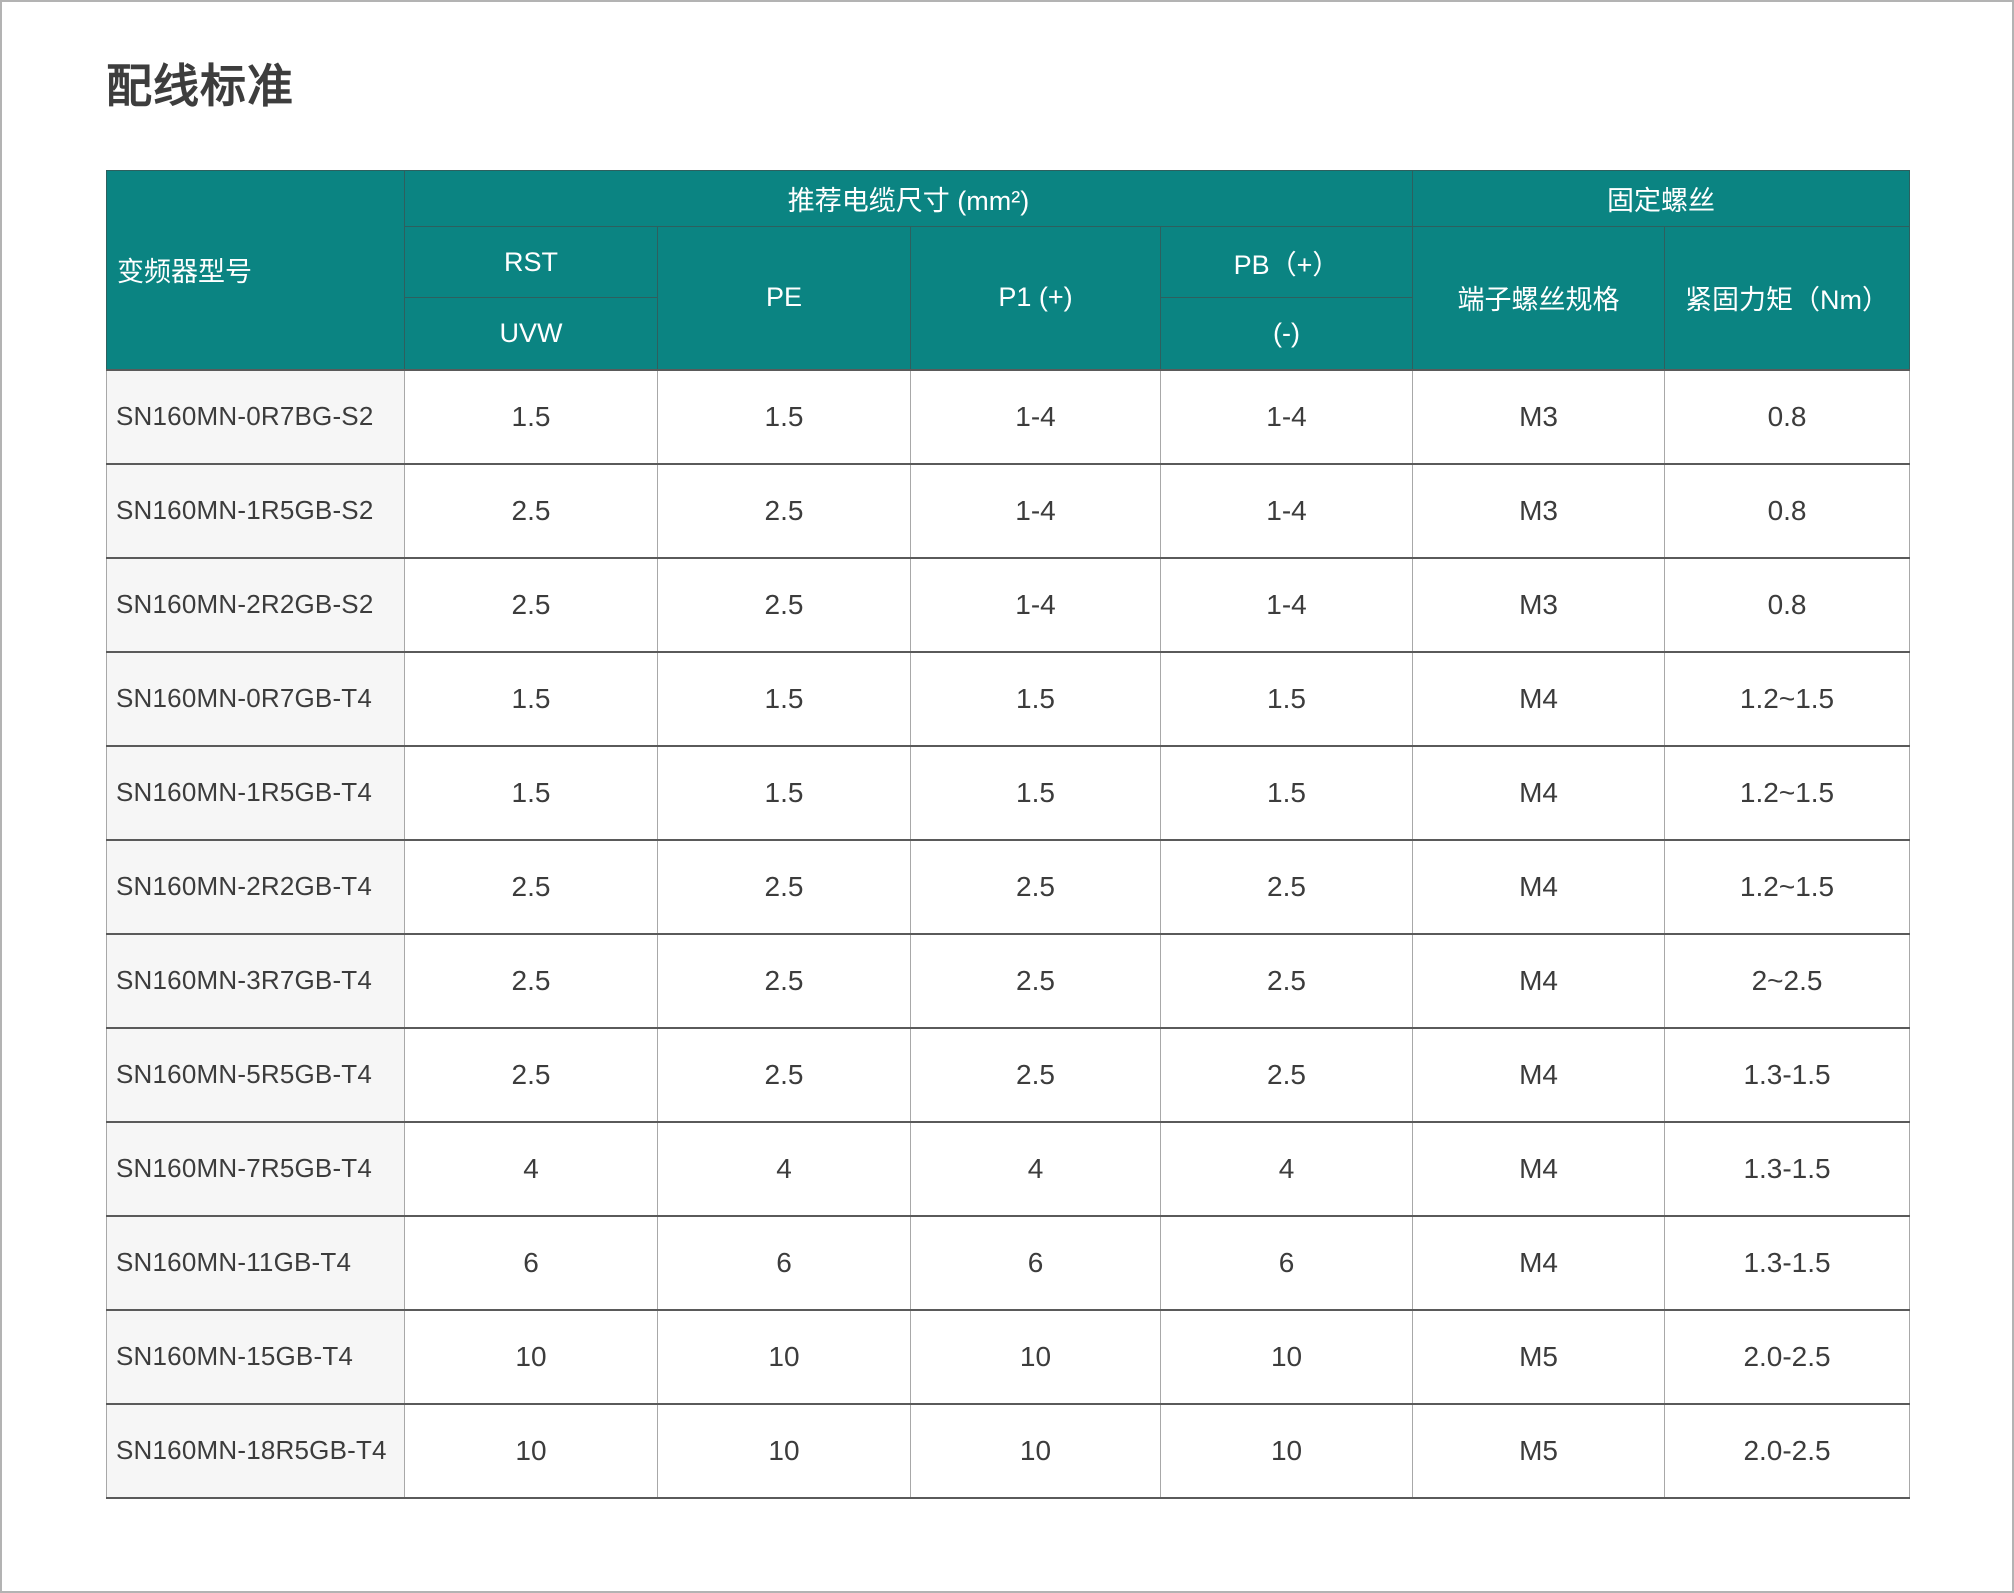 Image resolution: width=2014 pixels, height=1593 pixels. I want to click on model-cell: SN160MN-0R7BG-S2, so click(255, 416).